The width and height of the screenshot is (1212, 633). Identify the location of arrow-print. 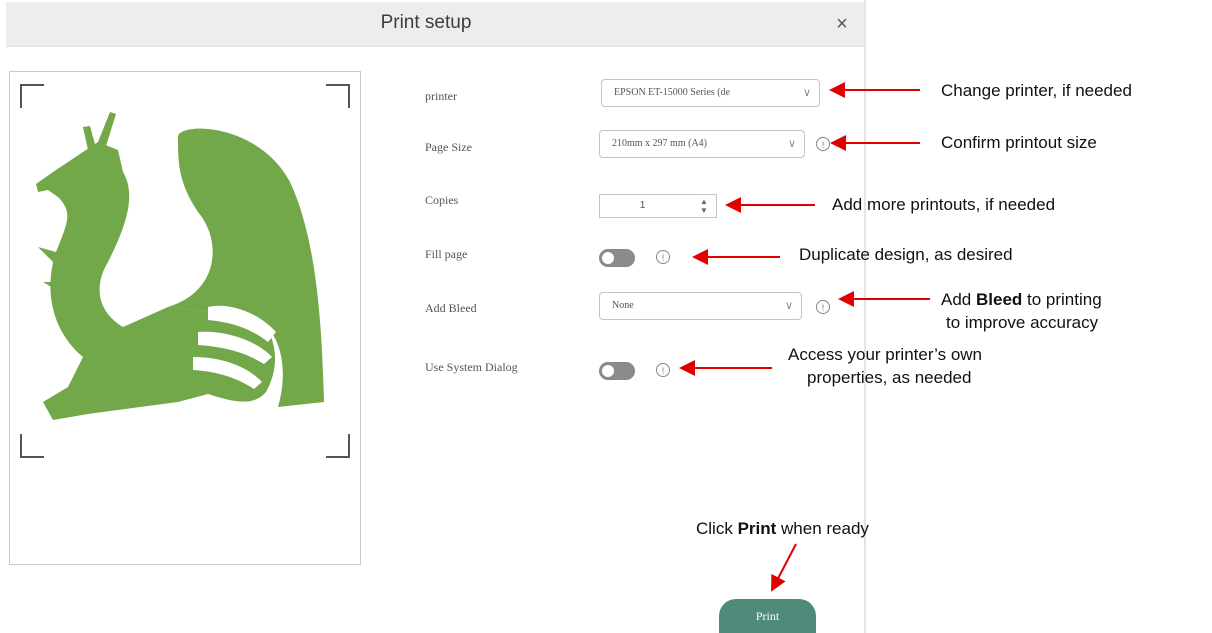
(784, 567).